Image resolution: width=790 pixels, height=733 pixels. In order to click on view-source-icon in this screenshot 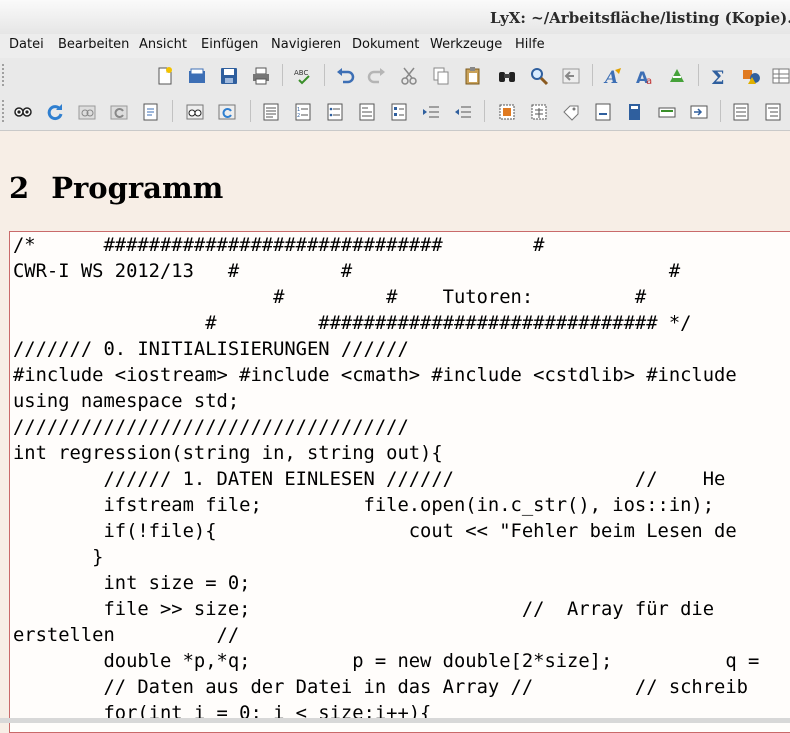, I will do `click(195, 112)`.